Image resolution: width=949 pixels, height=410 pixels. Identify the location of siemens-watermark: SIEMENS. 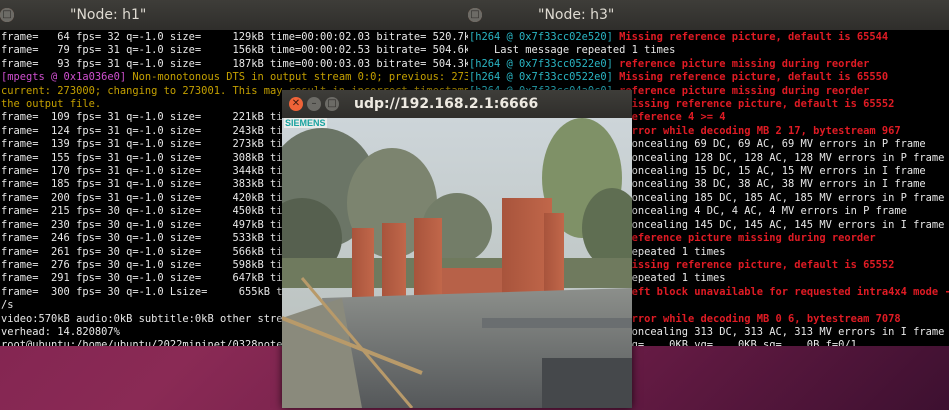
(305, 123).